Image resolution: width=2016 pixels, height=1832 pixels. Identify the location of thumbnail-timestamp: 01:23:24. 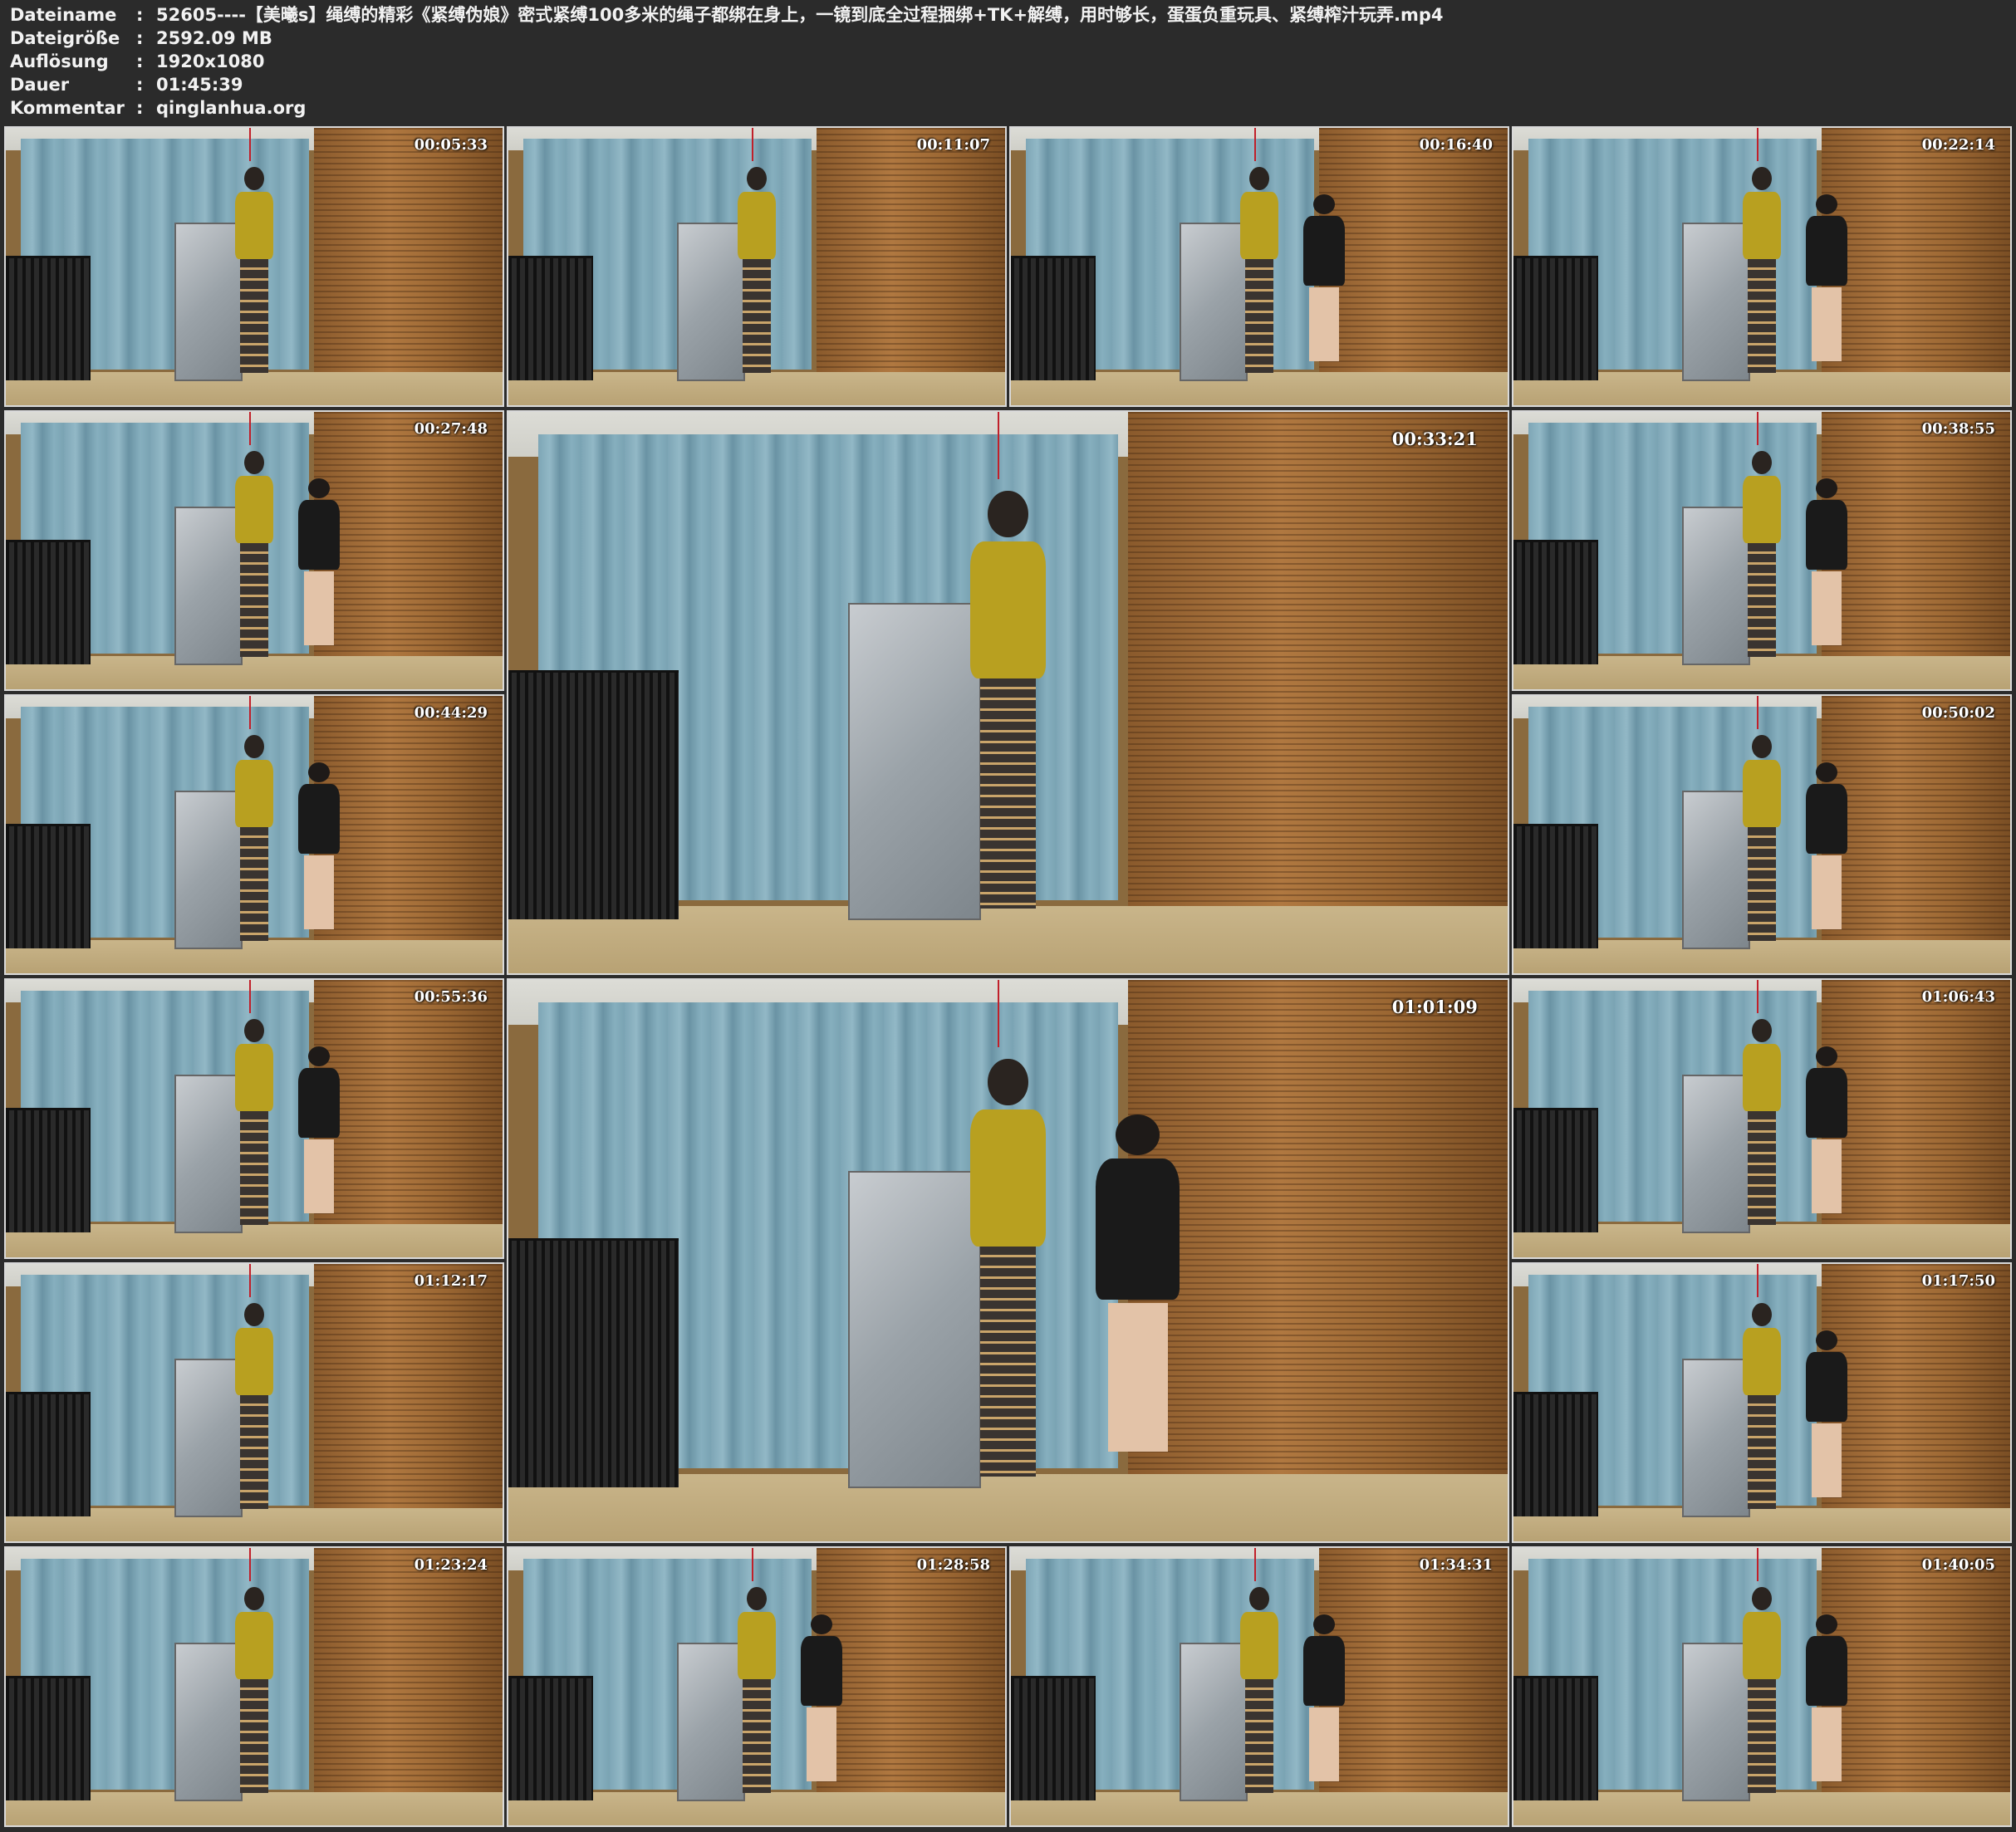
(451, 1565).